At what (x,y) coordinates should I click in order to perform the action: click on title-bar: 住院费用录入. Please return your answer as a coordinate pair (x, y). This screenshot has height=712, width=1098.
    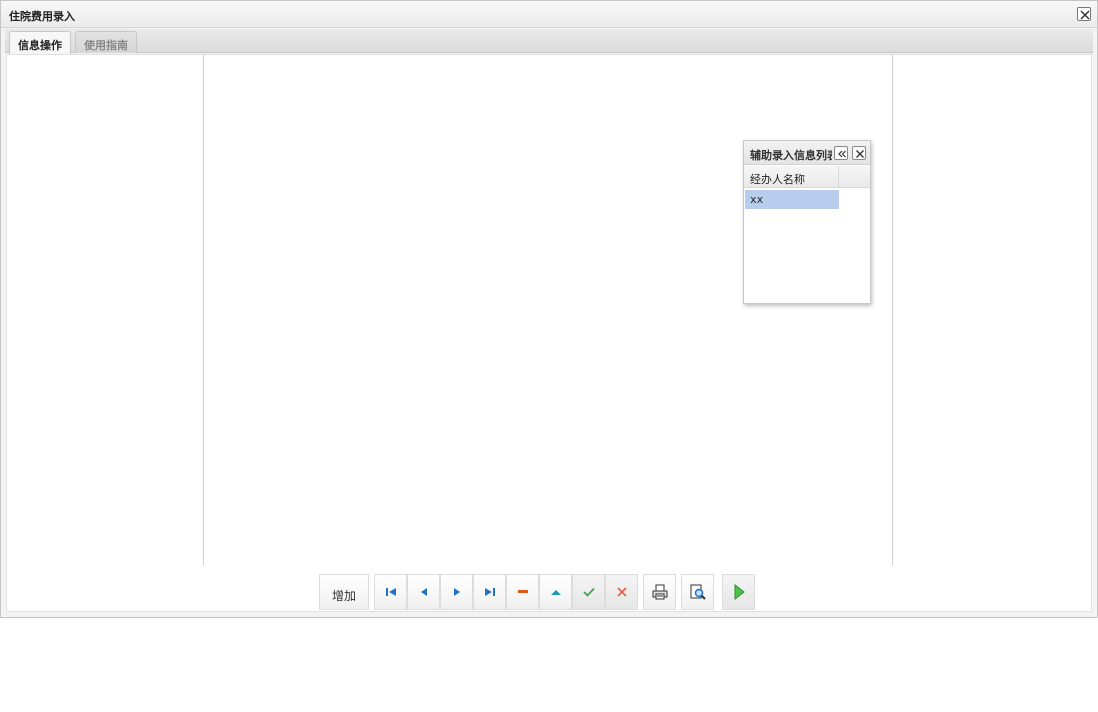
    Looking at the image, I should click on (549, 14).